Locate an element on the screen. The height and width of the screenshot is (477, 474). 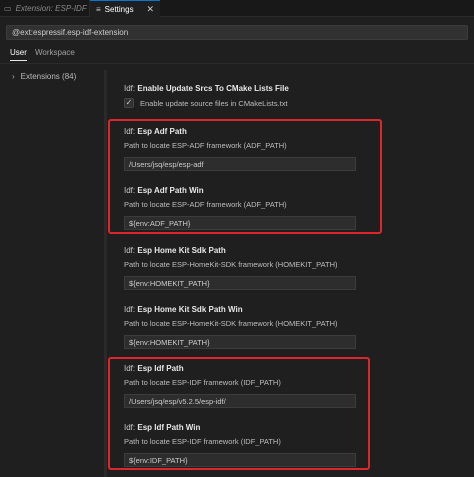
settings-file-icon: ≡ is located at coordinates (98, 9).